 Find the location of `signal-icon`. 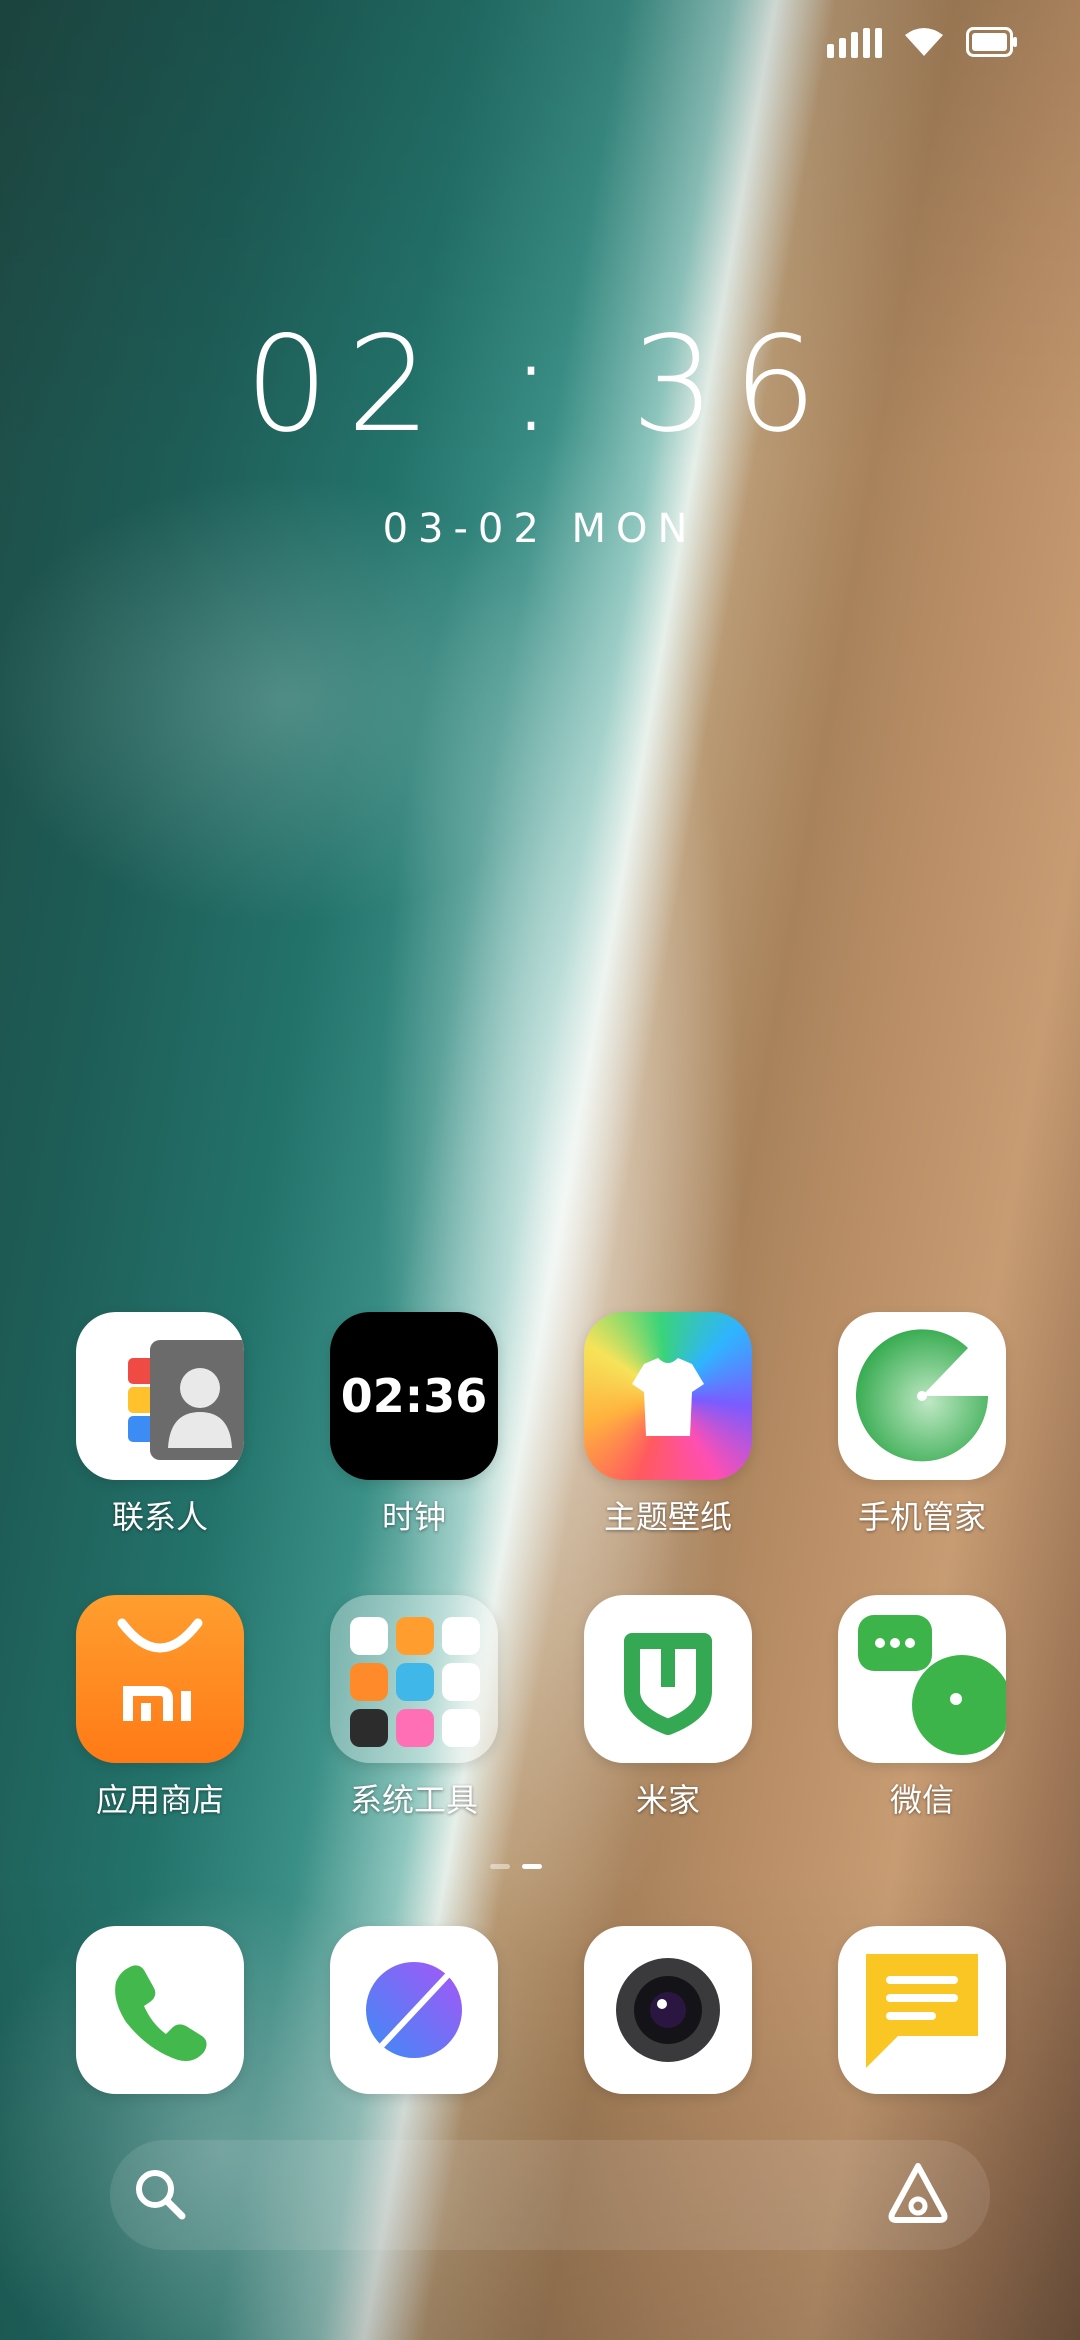

signal-icon is located at coordinates (854, 42).